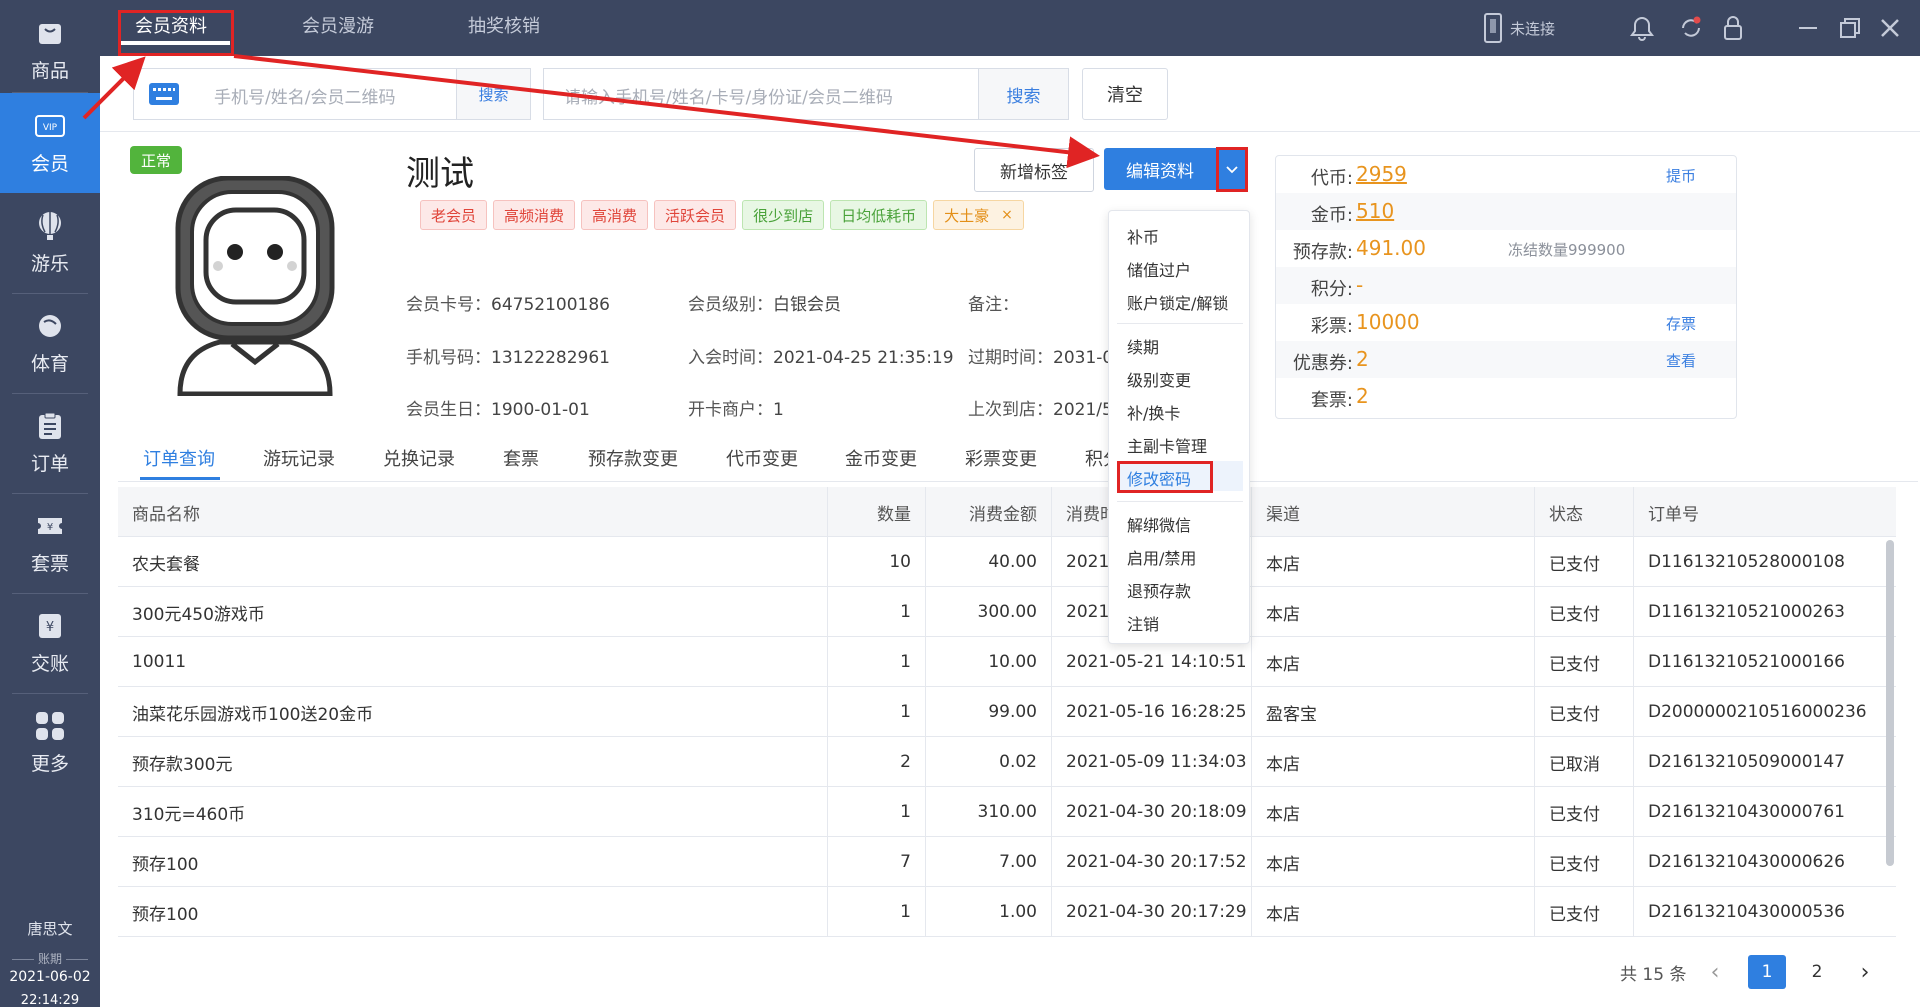  Describe the element at coordinates (1040, 407) in the screenshot. I see `last-visit: 上次到店：2021/5` at that location.